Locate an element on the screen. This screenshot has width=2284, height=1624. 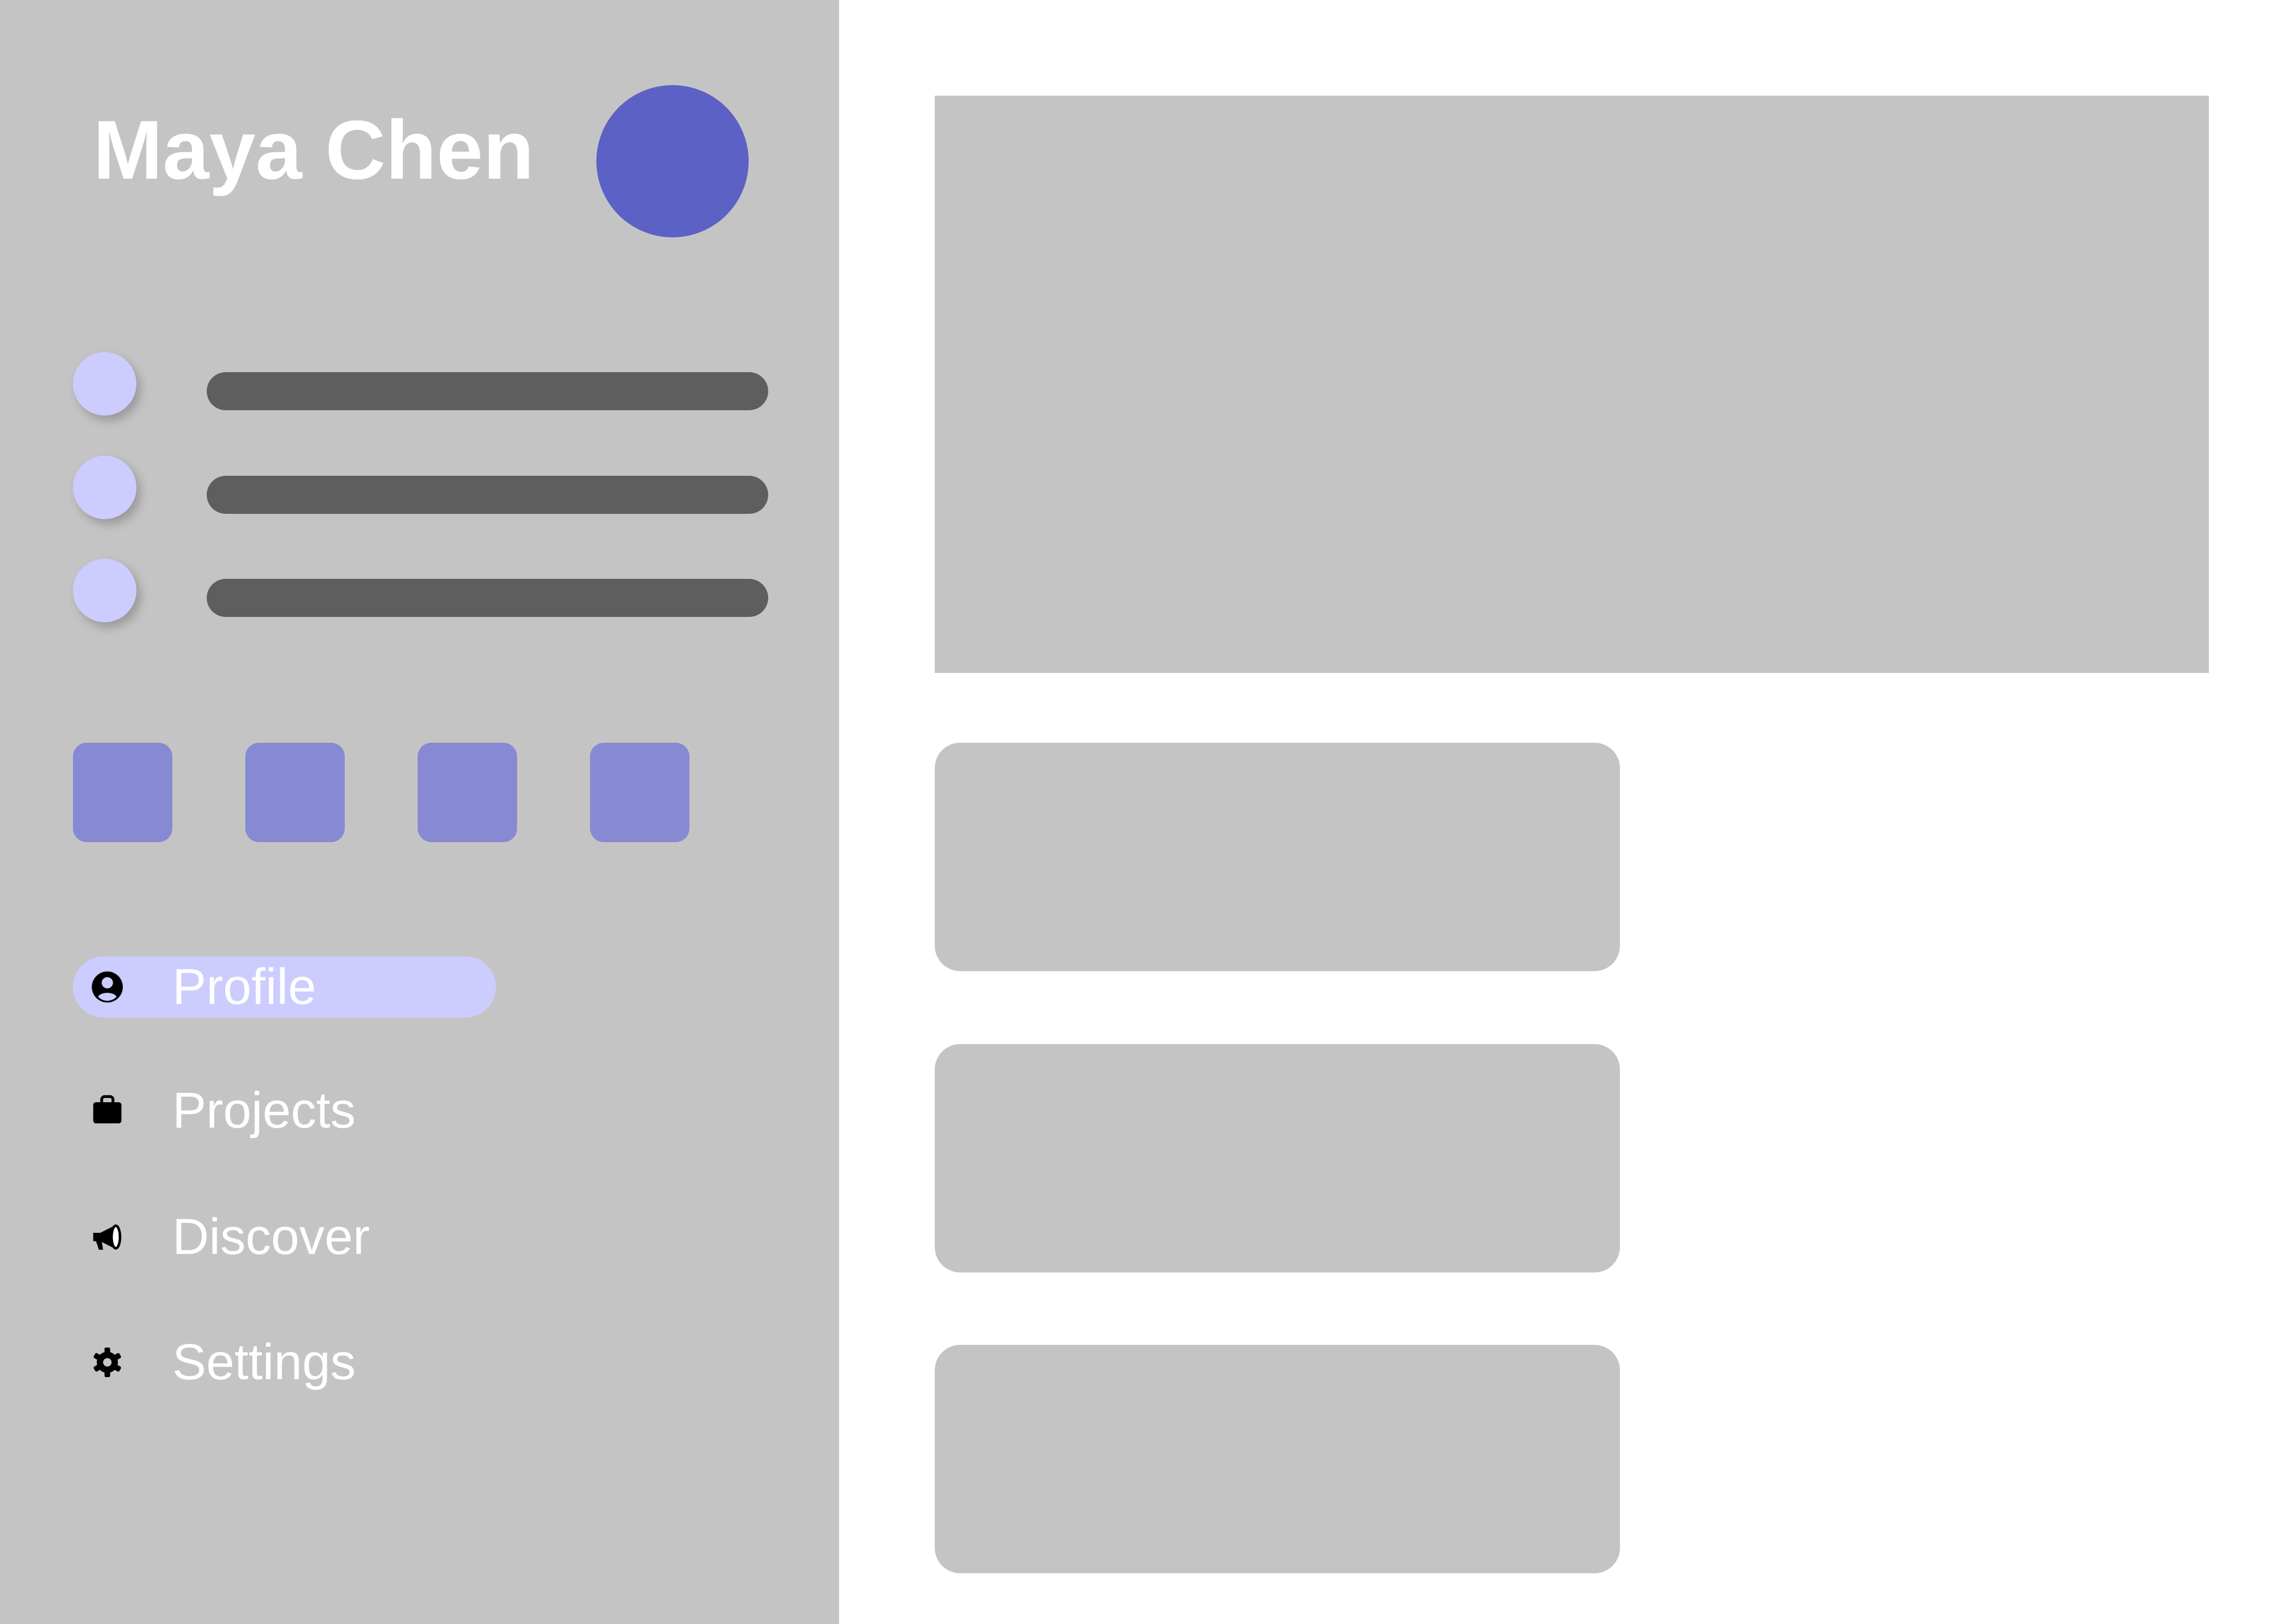
user-name: Maya Chen is located at coordinates (314, 150).